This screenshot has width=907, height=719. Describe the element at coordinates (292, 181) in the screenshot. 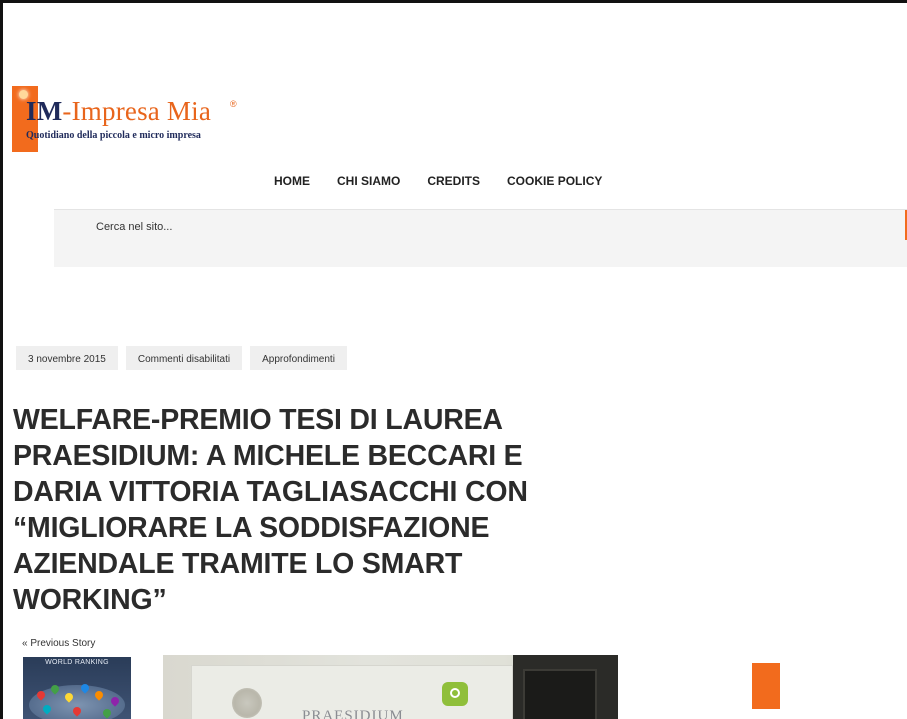

I see `nav-item-home: HOME` at that location.